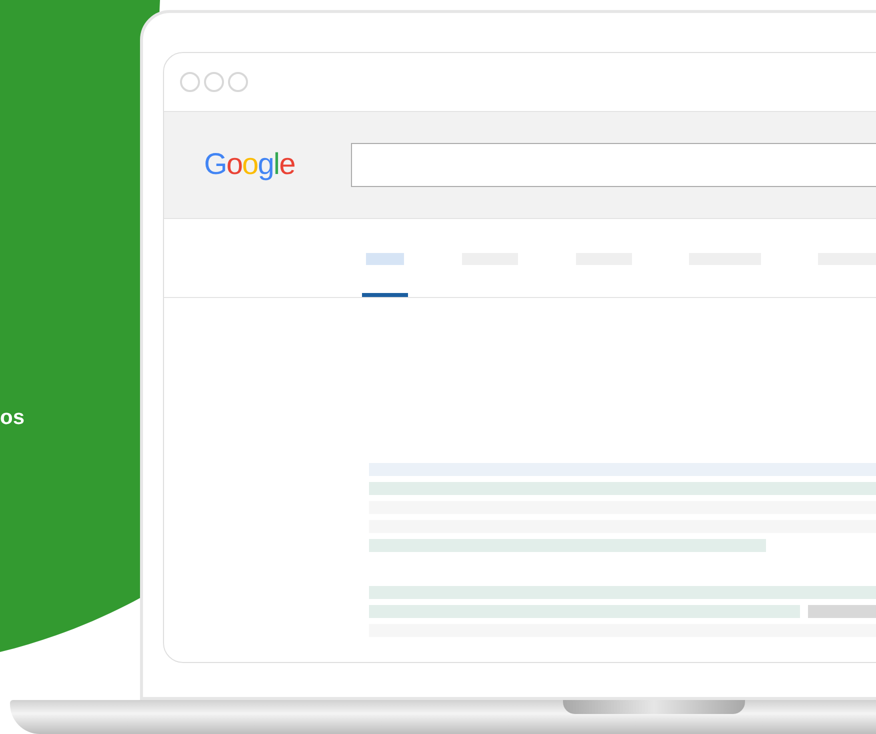 The image size is (876, 734). What do you see at coordinates (250, 165) in the screenshot?
I see `google-logo: Google` at bounding box center [250, 165].